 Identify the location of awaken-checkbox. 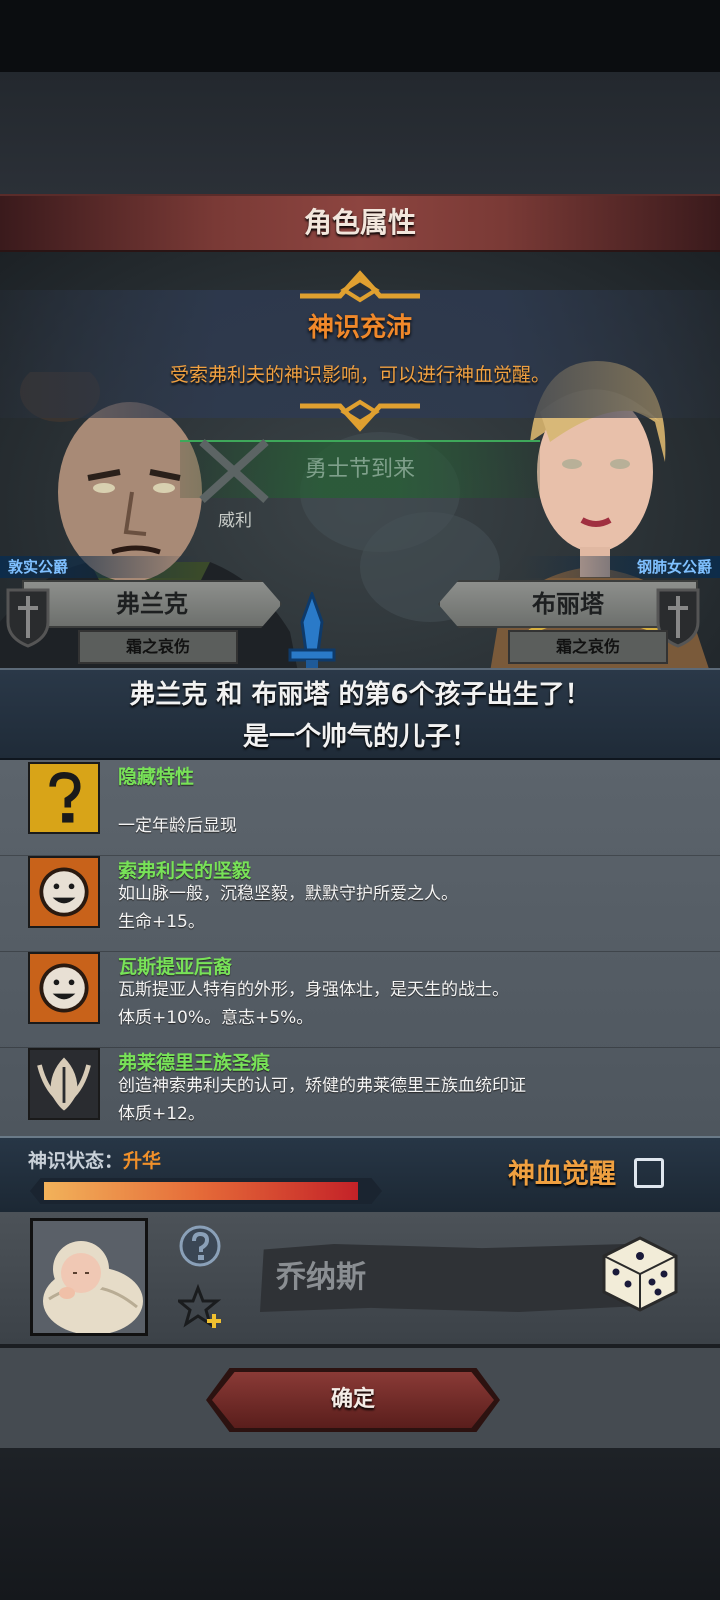
(649, 1173).